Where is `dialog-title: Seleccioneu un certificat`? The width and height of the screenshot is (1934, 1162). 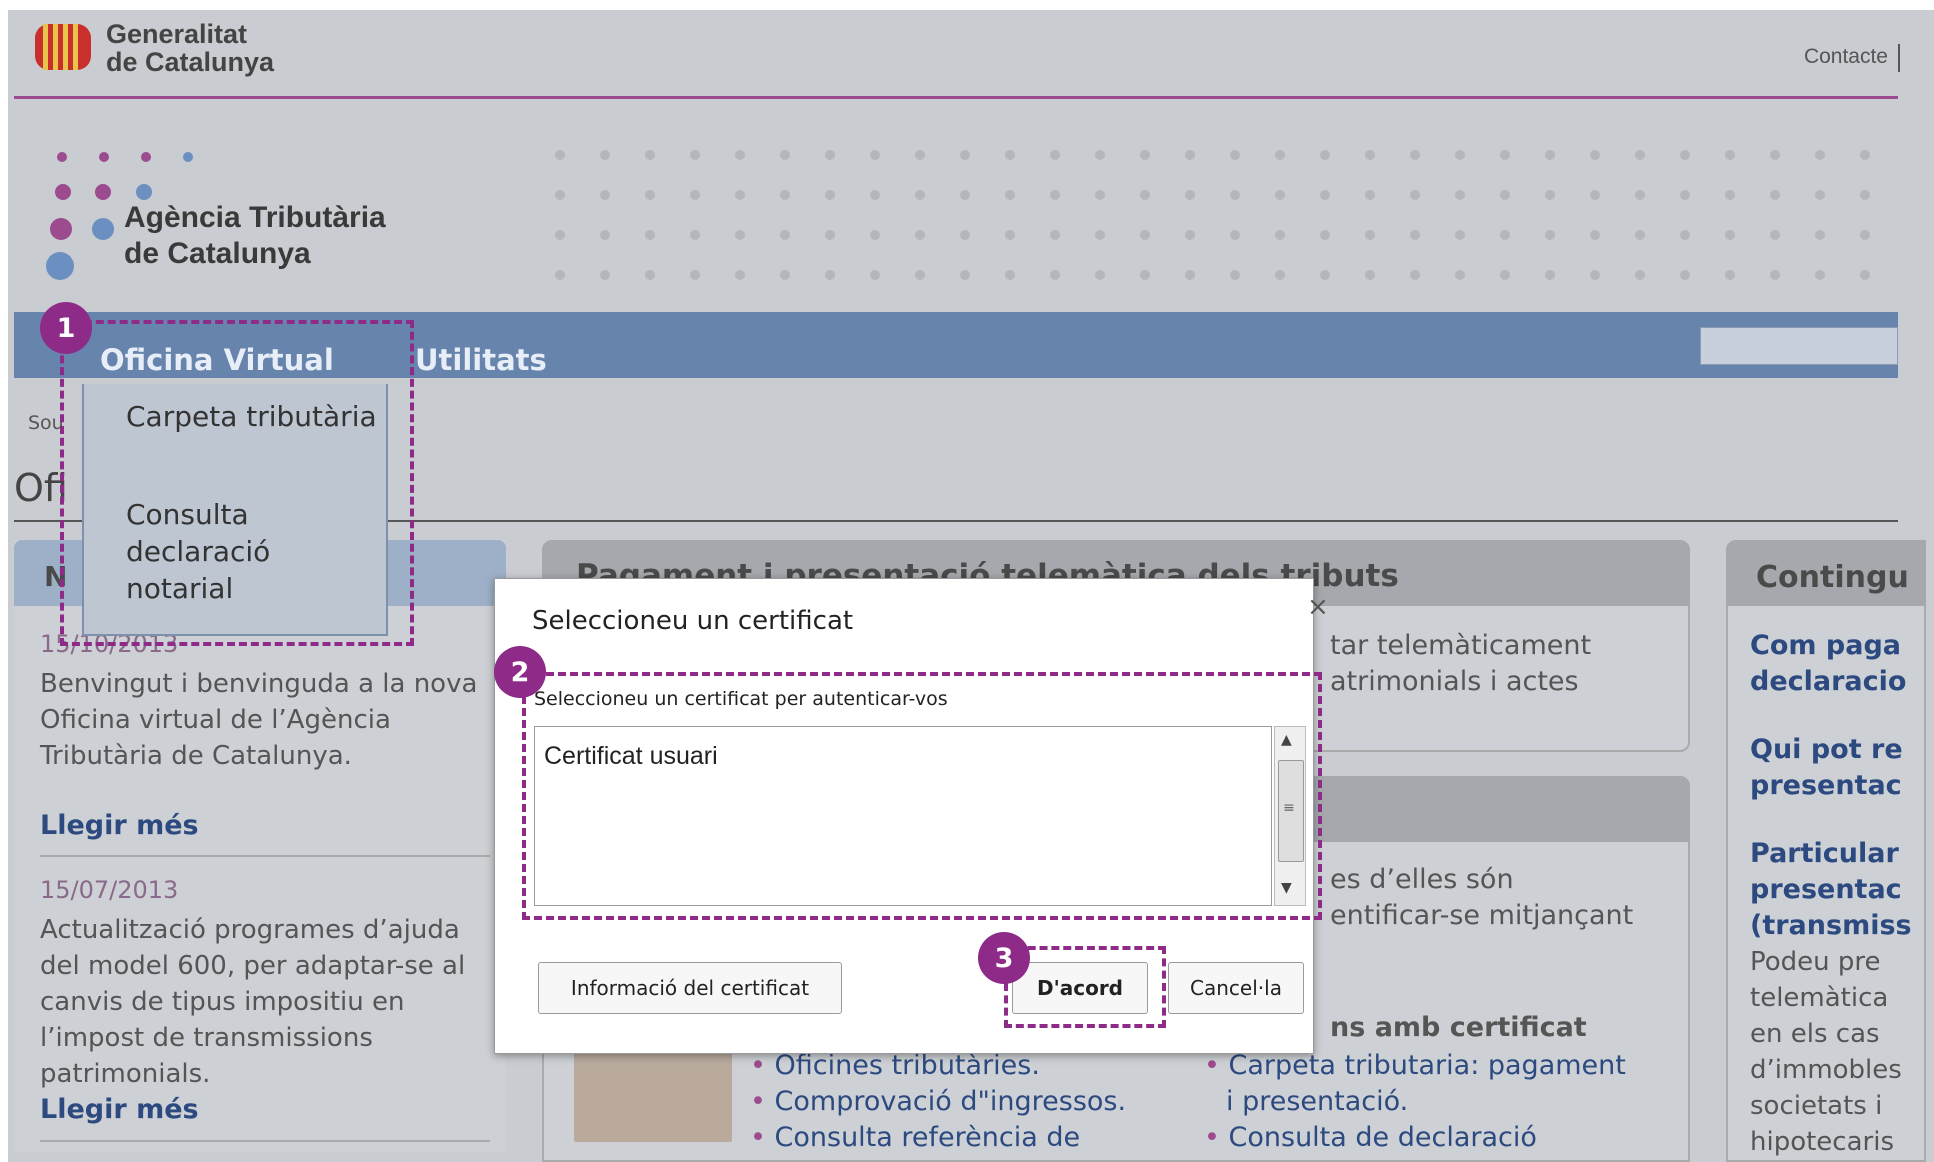
dialog-title: Seleccioneu un certificat is located at coordinates (693, 621).